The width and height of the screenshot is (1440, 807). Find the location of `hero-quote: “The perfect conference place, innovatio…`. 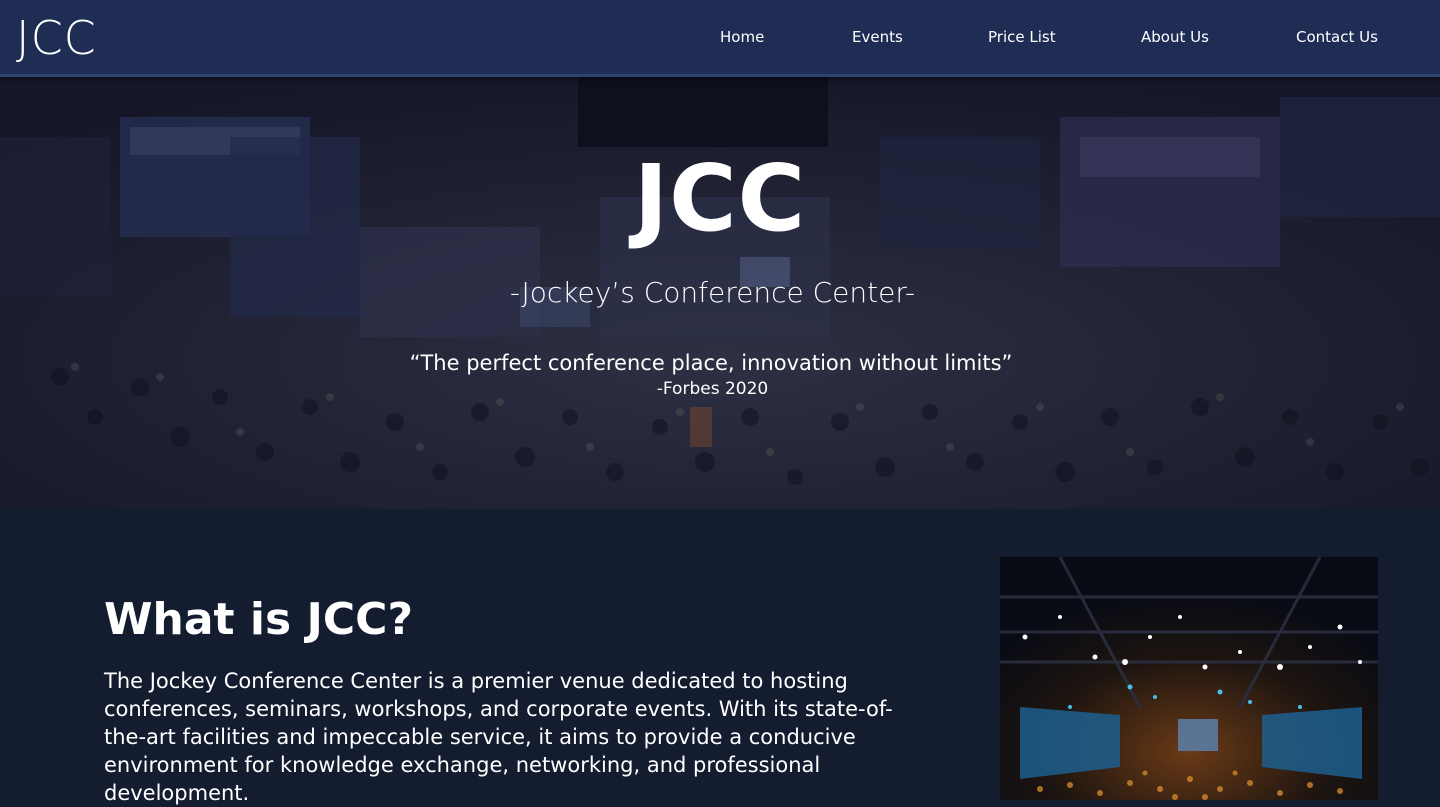

hero-quote: “The perfect conference place, innovatio… is located at coordinates (711, 363).